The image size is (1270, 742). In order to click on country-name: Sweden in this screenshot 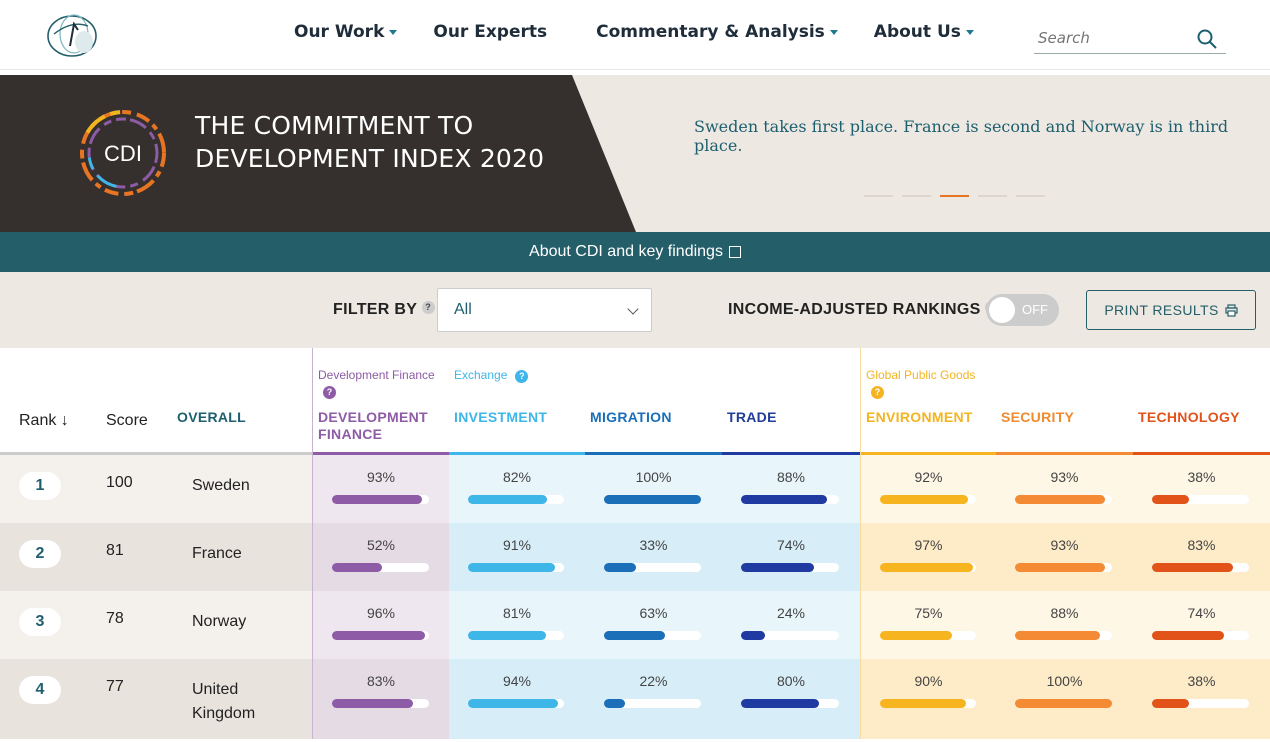, I will do `click(247, 486)`.